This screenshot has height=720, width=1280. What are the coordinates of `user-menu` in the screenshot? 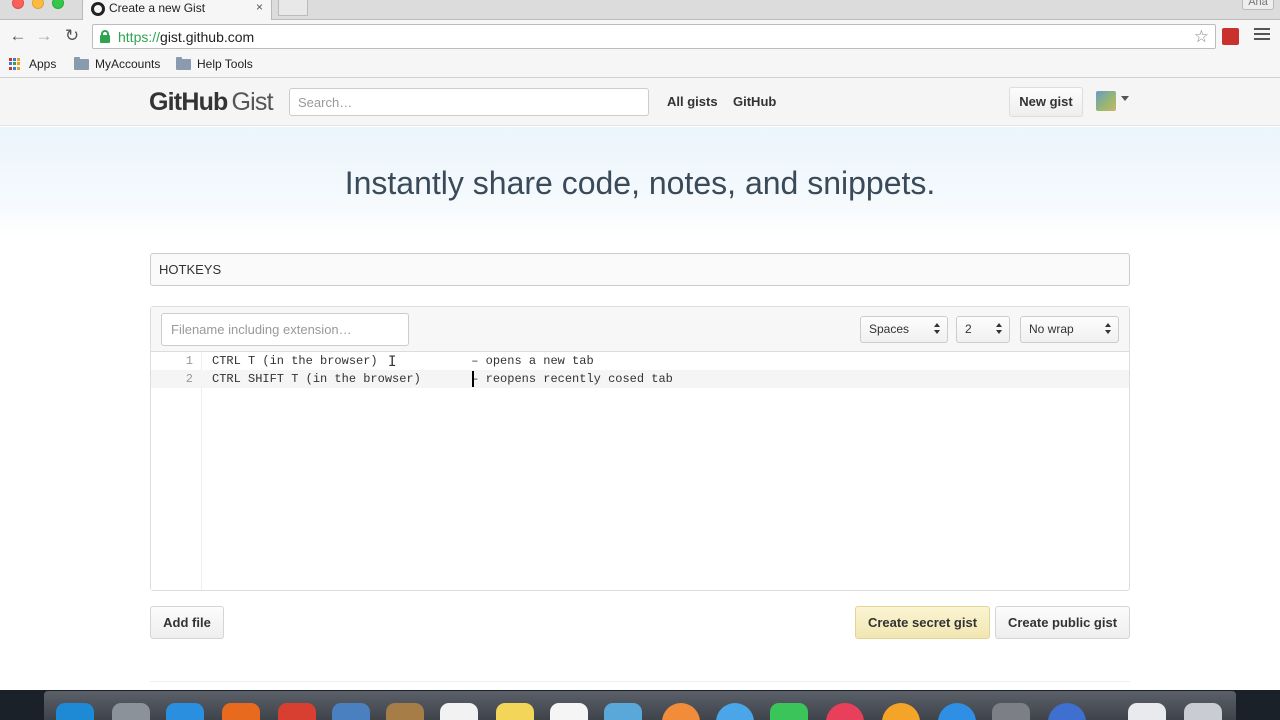 It's located at (1114, 102).